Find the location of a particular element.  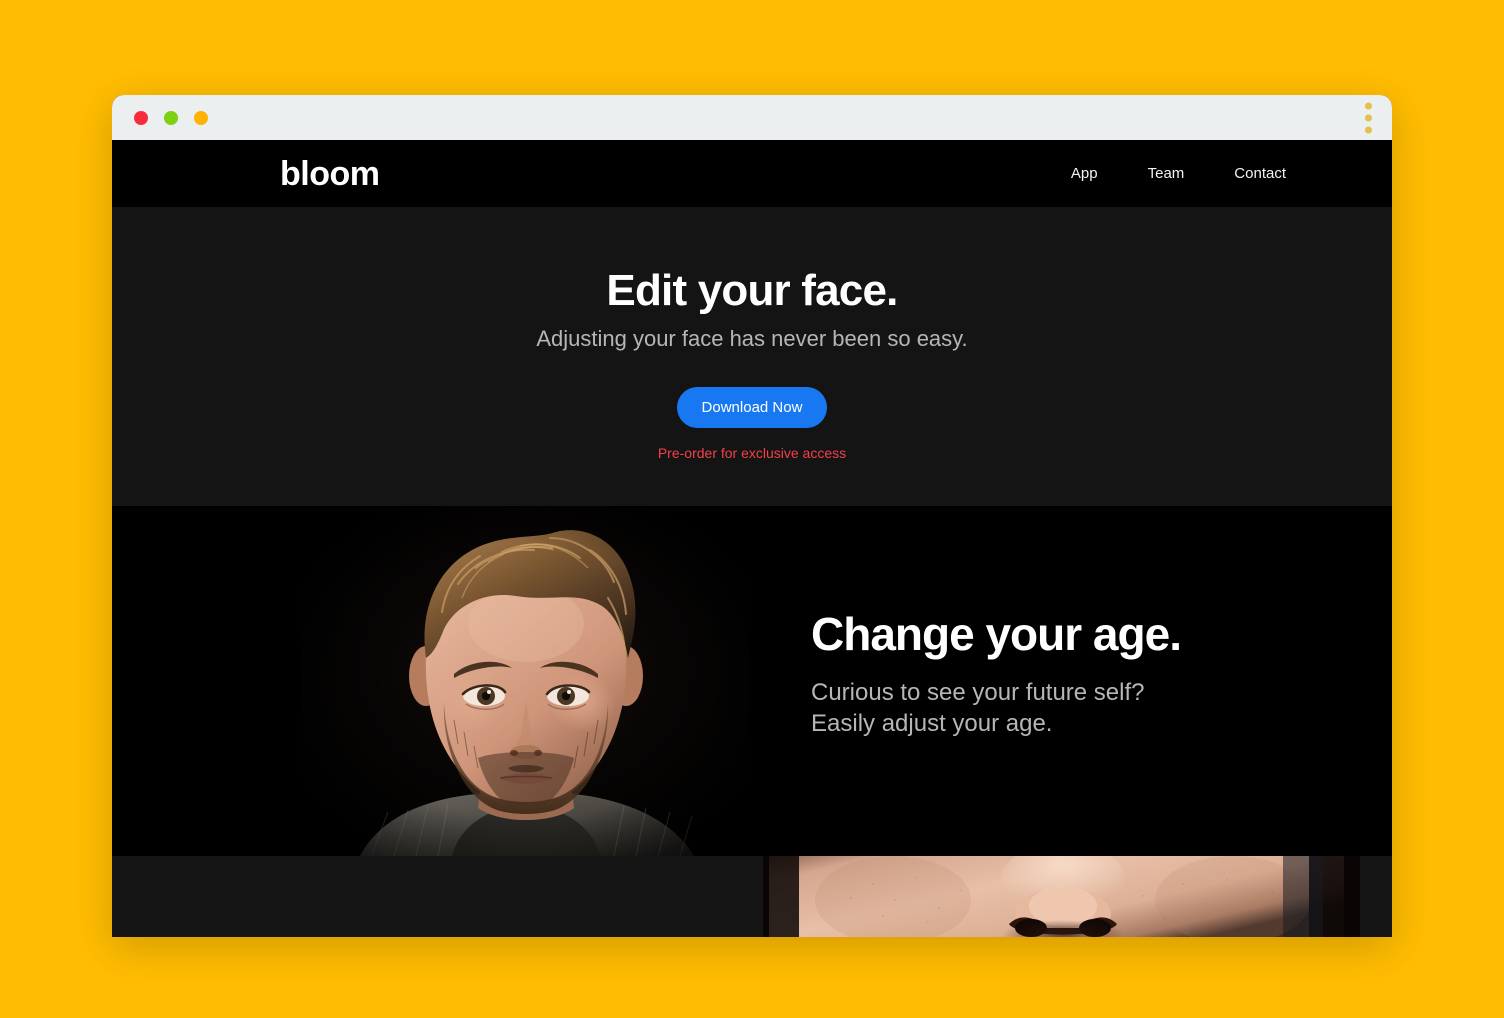

feature-title: Change your age. is located at coordinates (996, 634).